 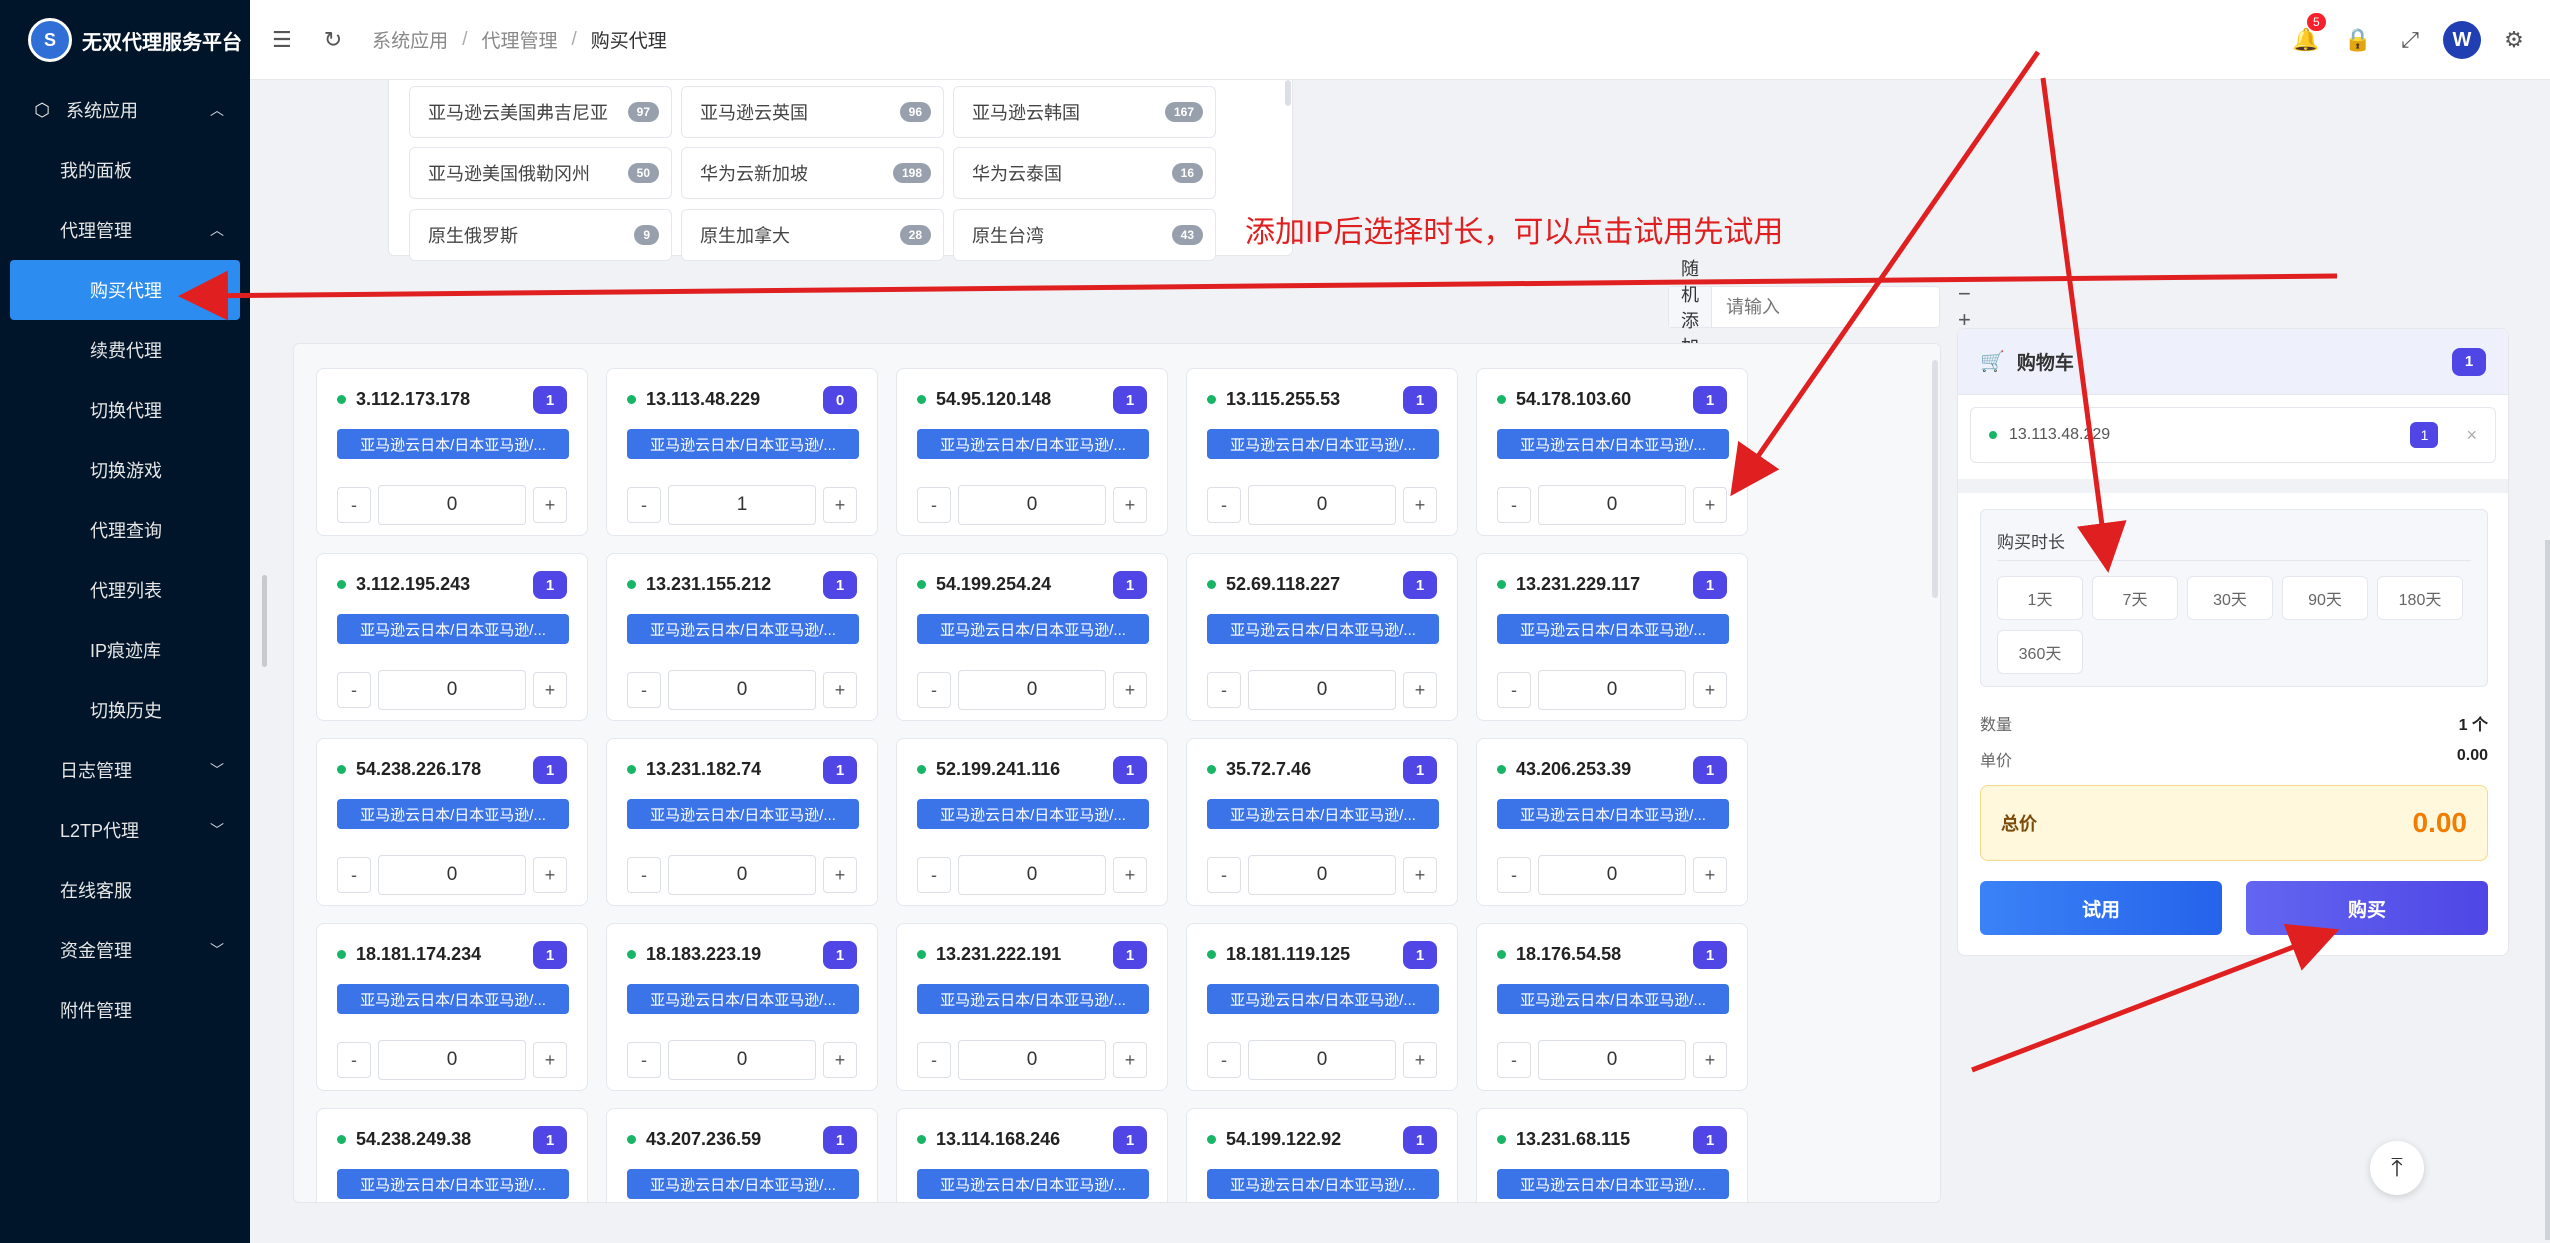 What do you see at coordinates (1835, 307) in the screenshot?
I see `random-add-input` at bounding box center [1835, 307].